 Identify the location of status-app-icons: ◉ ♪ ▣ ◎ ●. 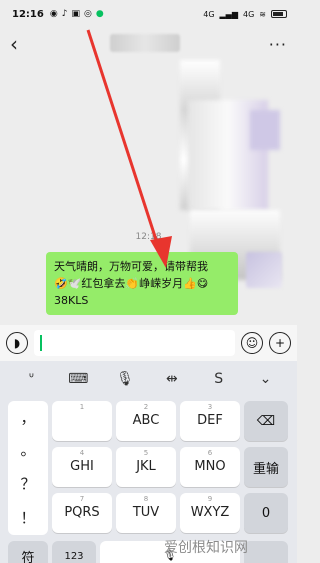
(77, 14).